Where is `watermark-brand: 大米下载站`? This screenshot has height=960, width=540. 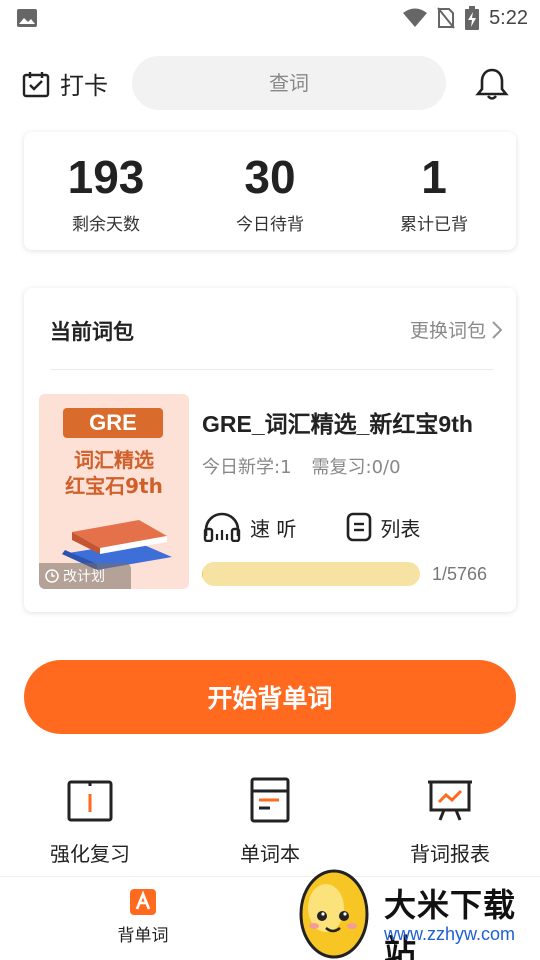 watermark-brand: 大米下载站 is located at coordinates (450, 923).